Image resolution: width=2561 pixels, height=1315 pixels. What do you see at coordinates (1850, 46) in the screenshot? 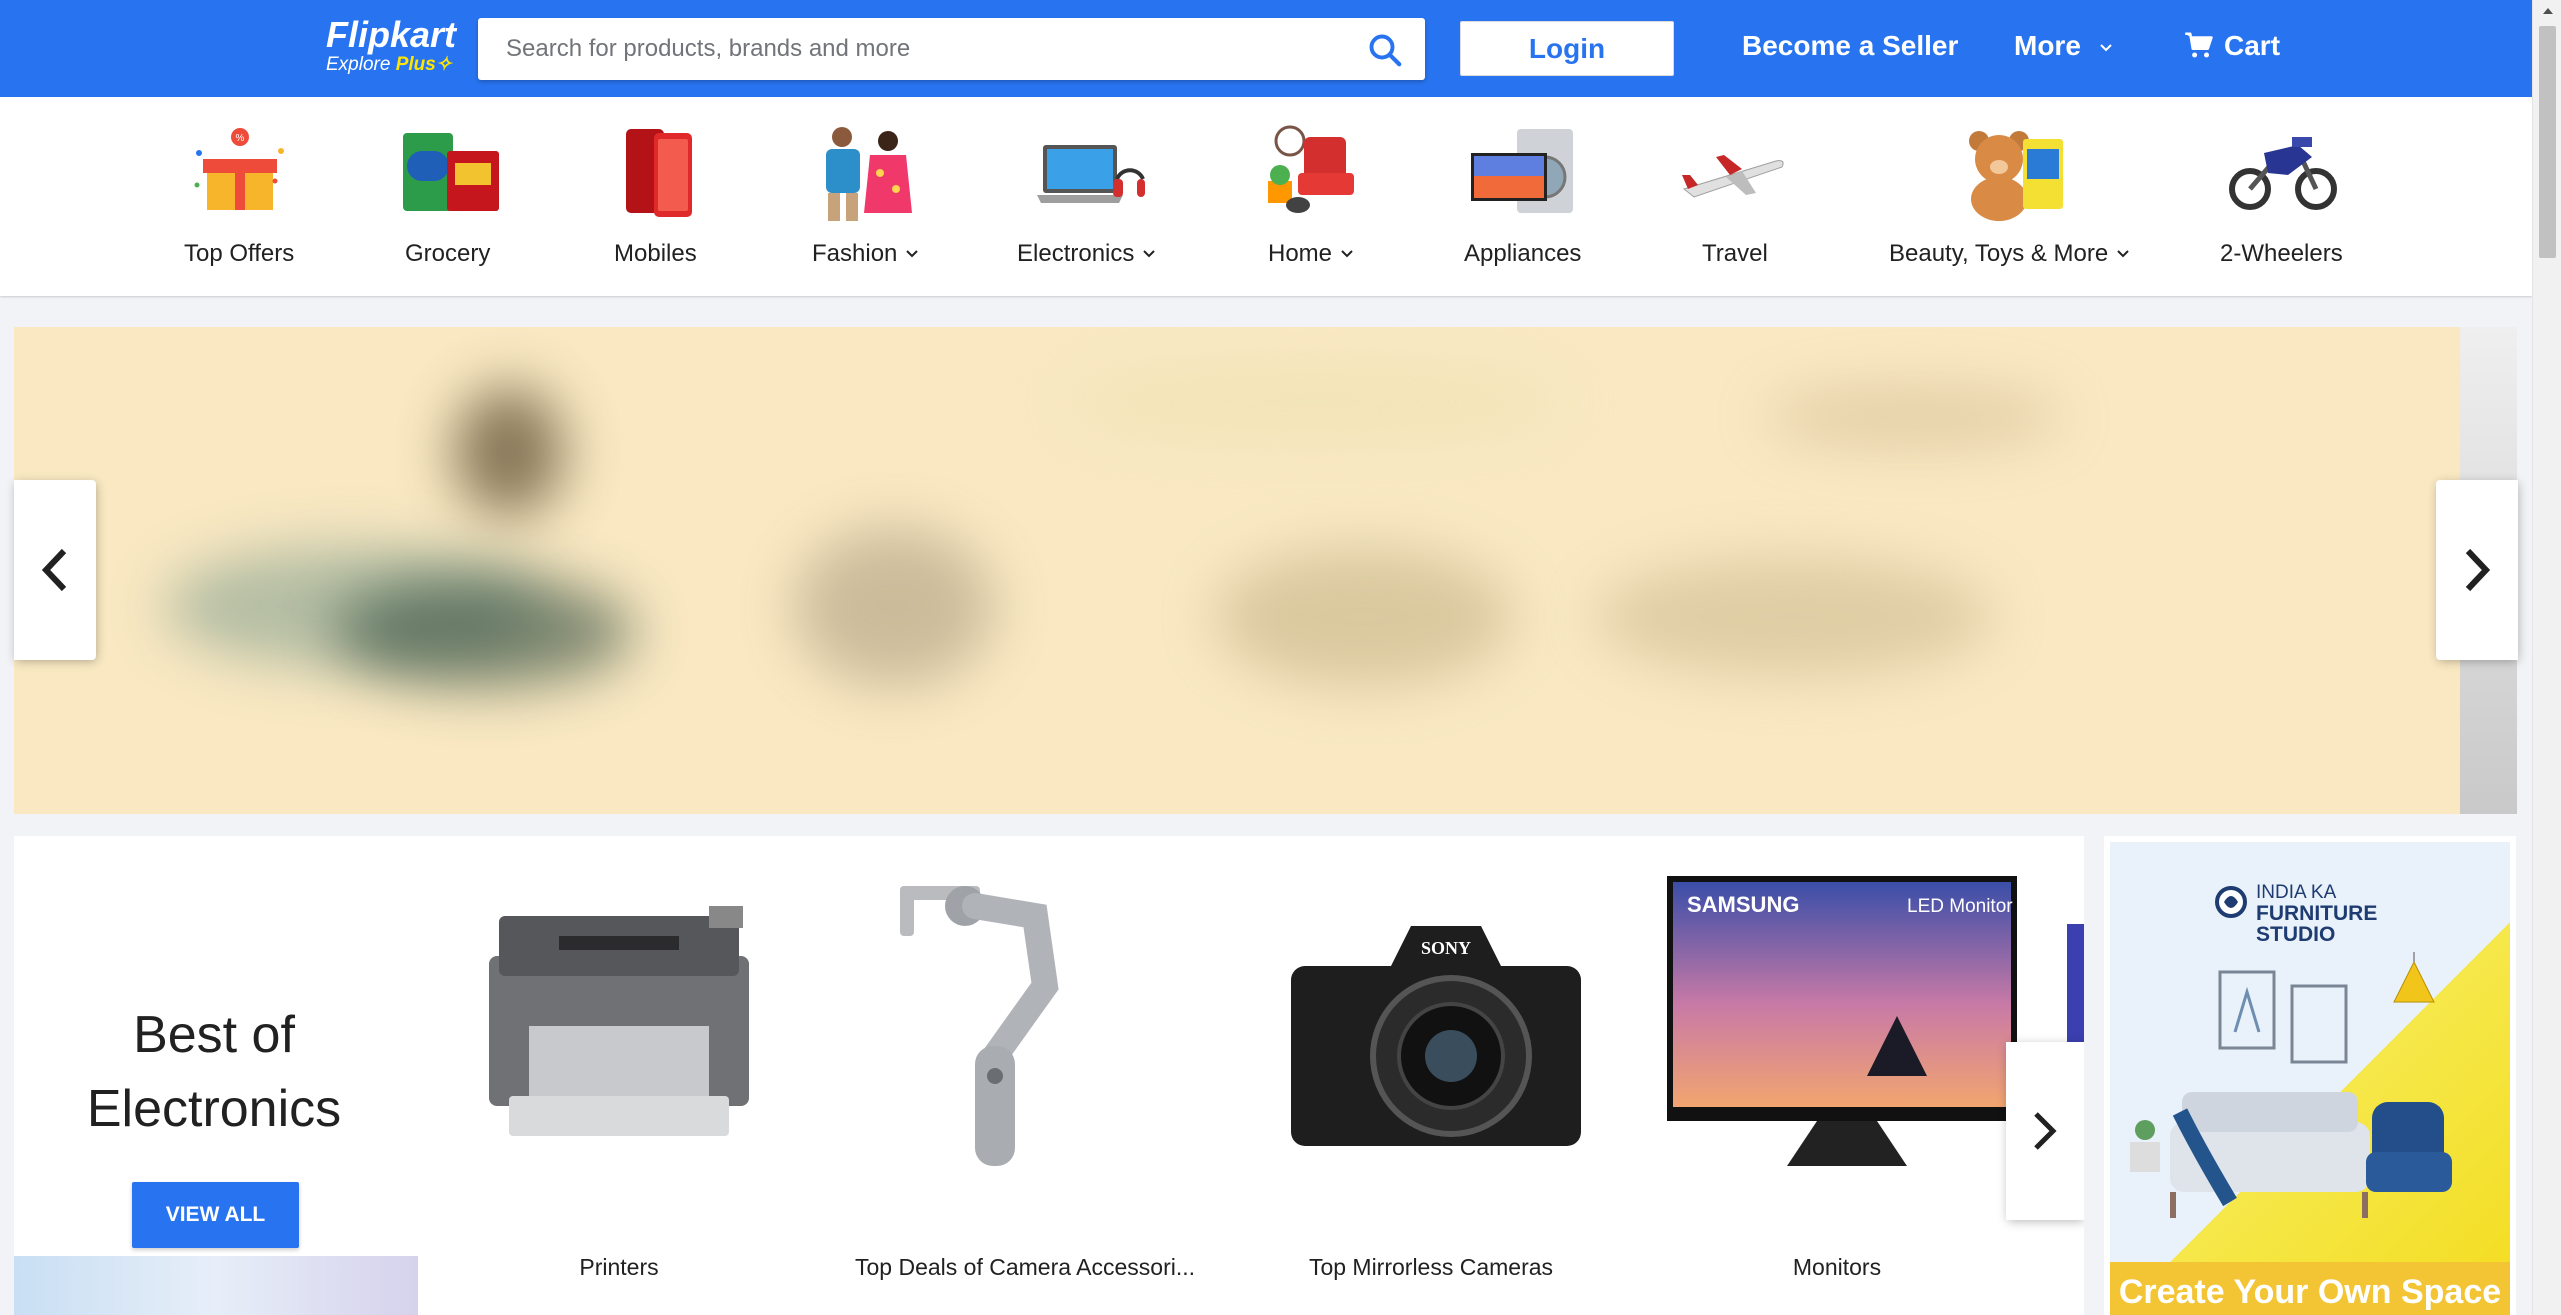
I see `become-seller-link: Become a Seller` at bounding box center [1850, 46].